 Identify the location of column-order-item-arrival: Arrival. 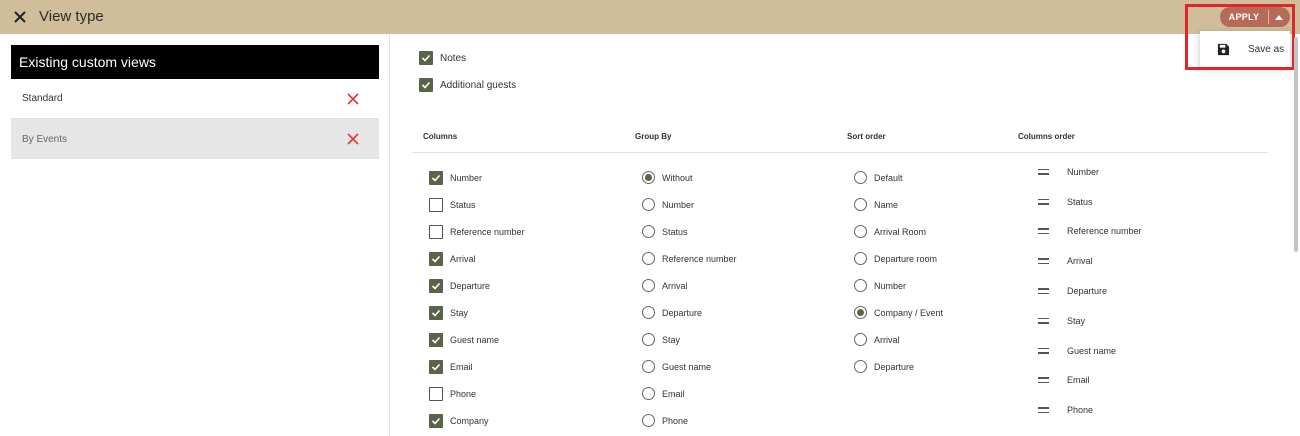
(1088, 261).